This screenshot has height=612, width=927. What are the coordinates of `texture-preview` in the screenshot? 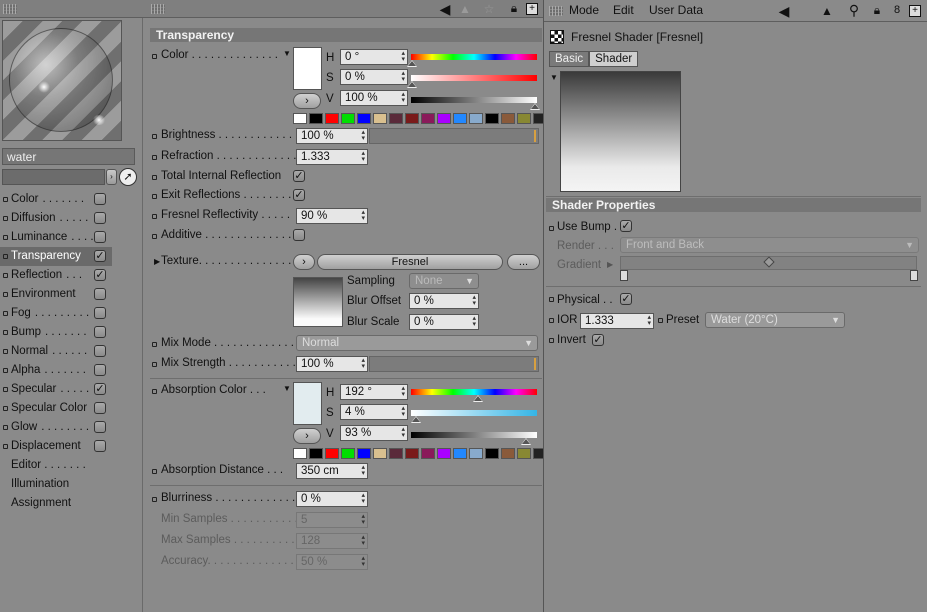 It's located at (318, 302).